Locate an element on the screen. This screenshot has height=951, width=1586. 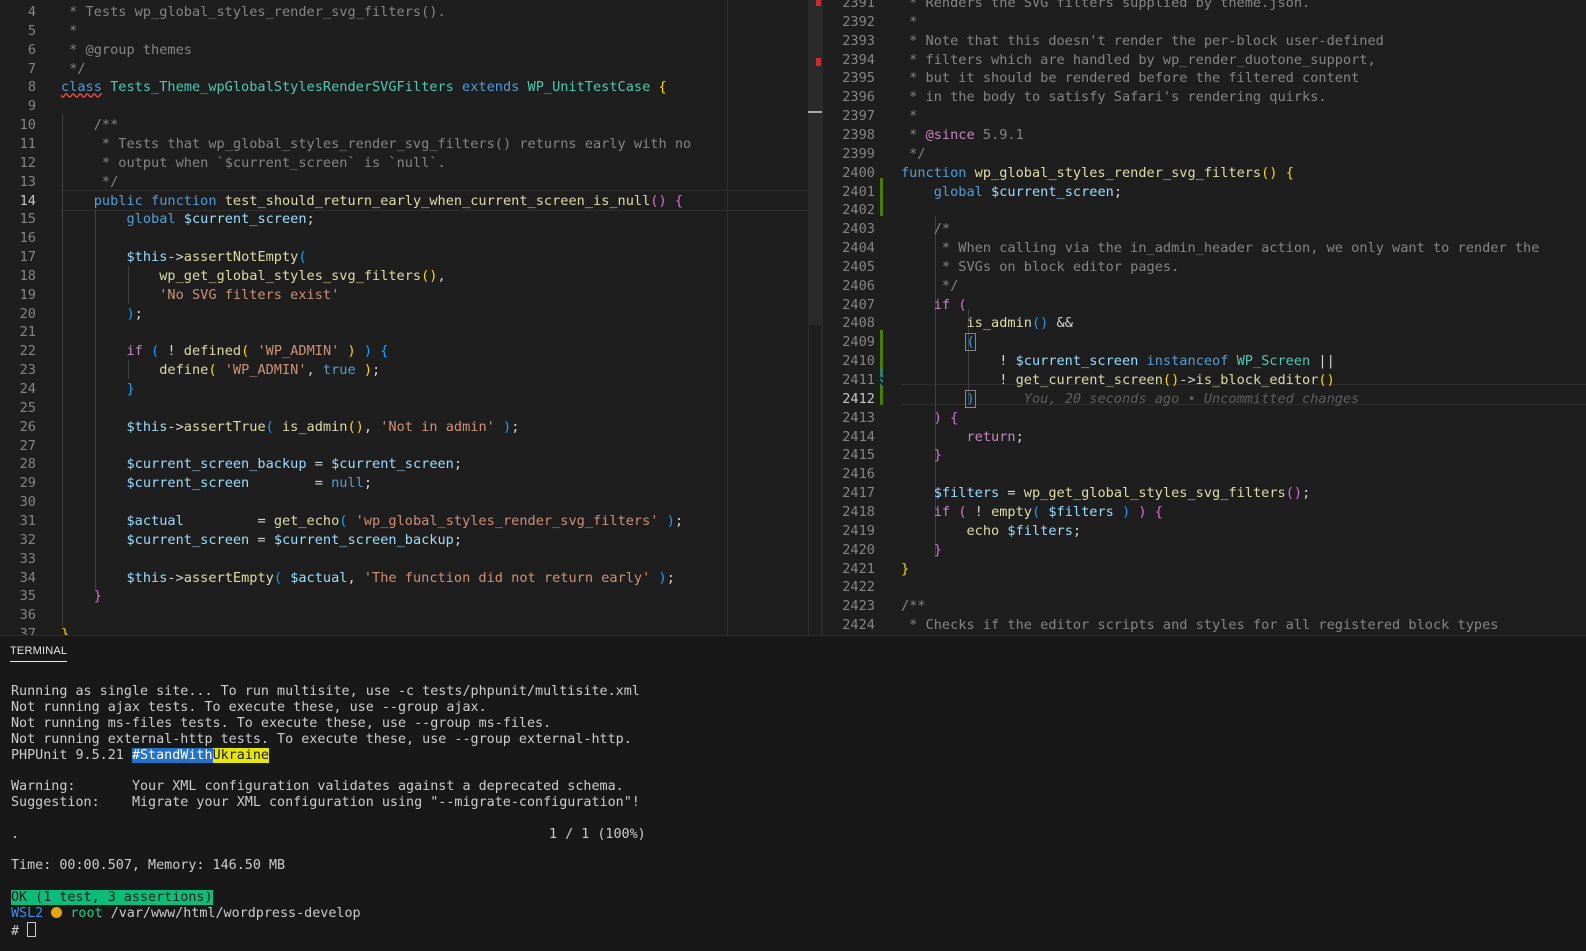
code-text: if ( is located at coordinates (934, 305).